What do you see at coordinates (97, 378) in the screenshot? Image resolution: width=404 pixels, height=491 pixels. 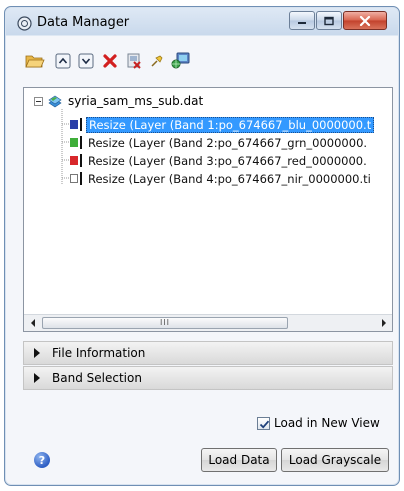 I see `section-label: Band Selection` at bounding box center [97, 378].